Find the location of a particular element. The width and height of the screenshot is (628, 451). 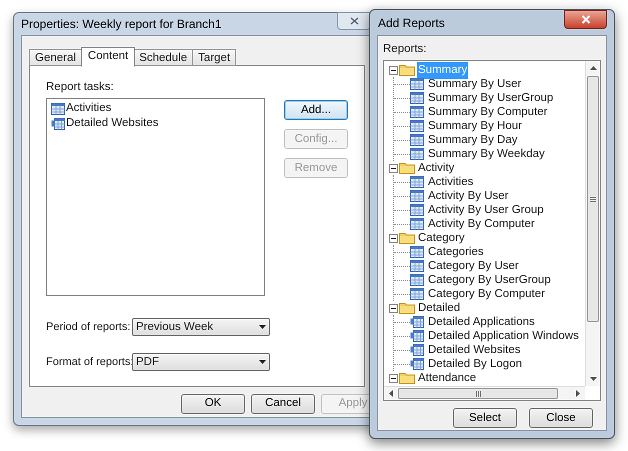

button: Select is located at coordinates (485, 418).